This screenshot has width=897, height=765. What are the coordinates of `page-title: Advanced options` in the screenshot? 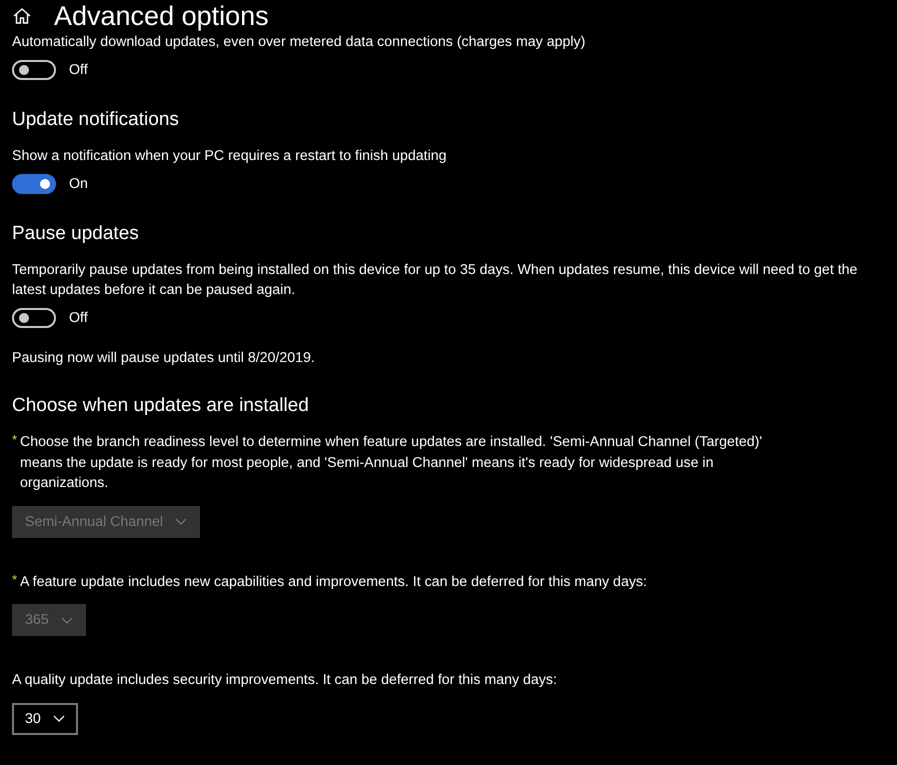 It's located at (161, 16).